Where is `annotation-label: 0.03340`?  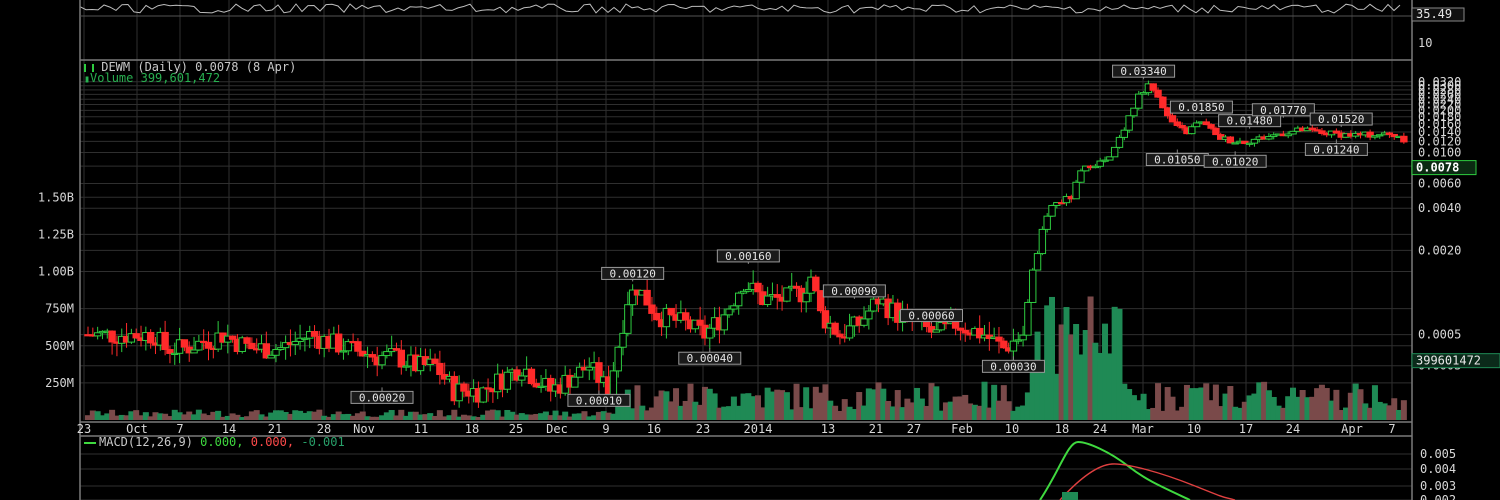
annotation-label: 0.03340 is located at coordinates (1143, 71).